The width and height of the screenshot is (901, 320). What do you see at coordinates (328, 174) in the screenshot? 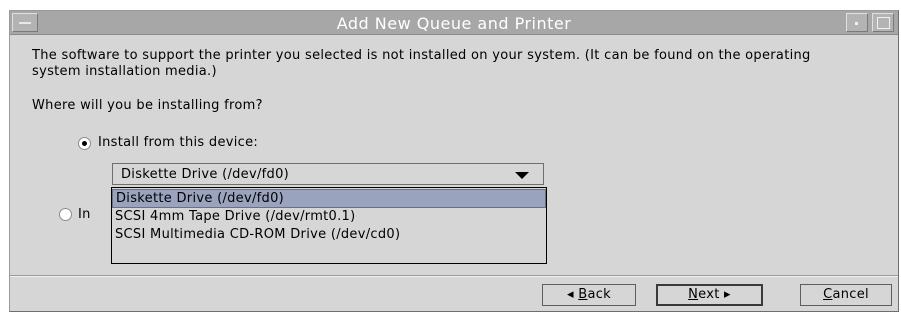
I see `device-select: Diskette Drive (/dev/fd0)` at bounding box center [328, 174].